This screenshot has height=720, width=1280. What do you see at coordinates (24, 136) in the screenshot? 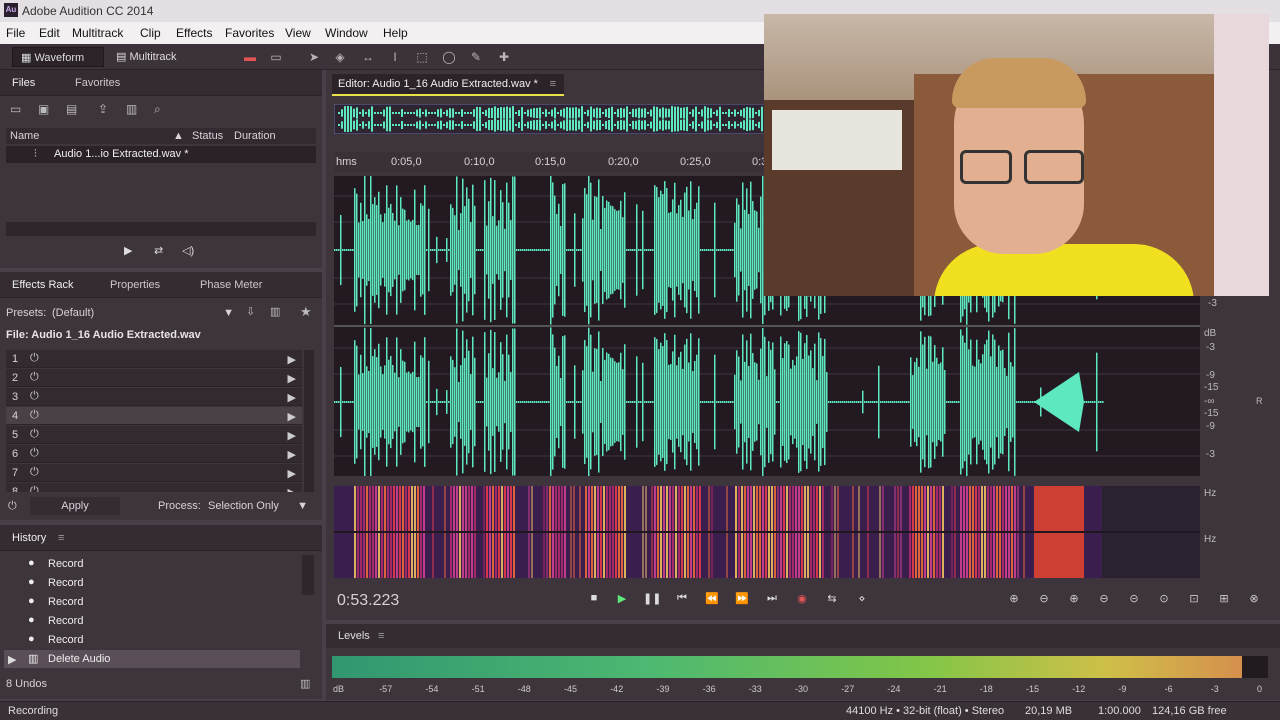
I see `column-name: Name` at bounding box center [24, 136].